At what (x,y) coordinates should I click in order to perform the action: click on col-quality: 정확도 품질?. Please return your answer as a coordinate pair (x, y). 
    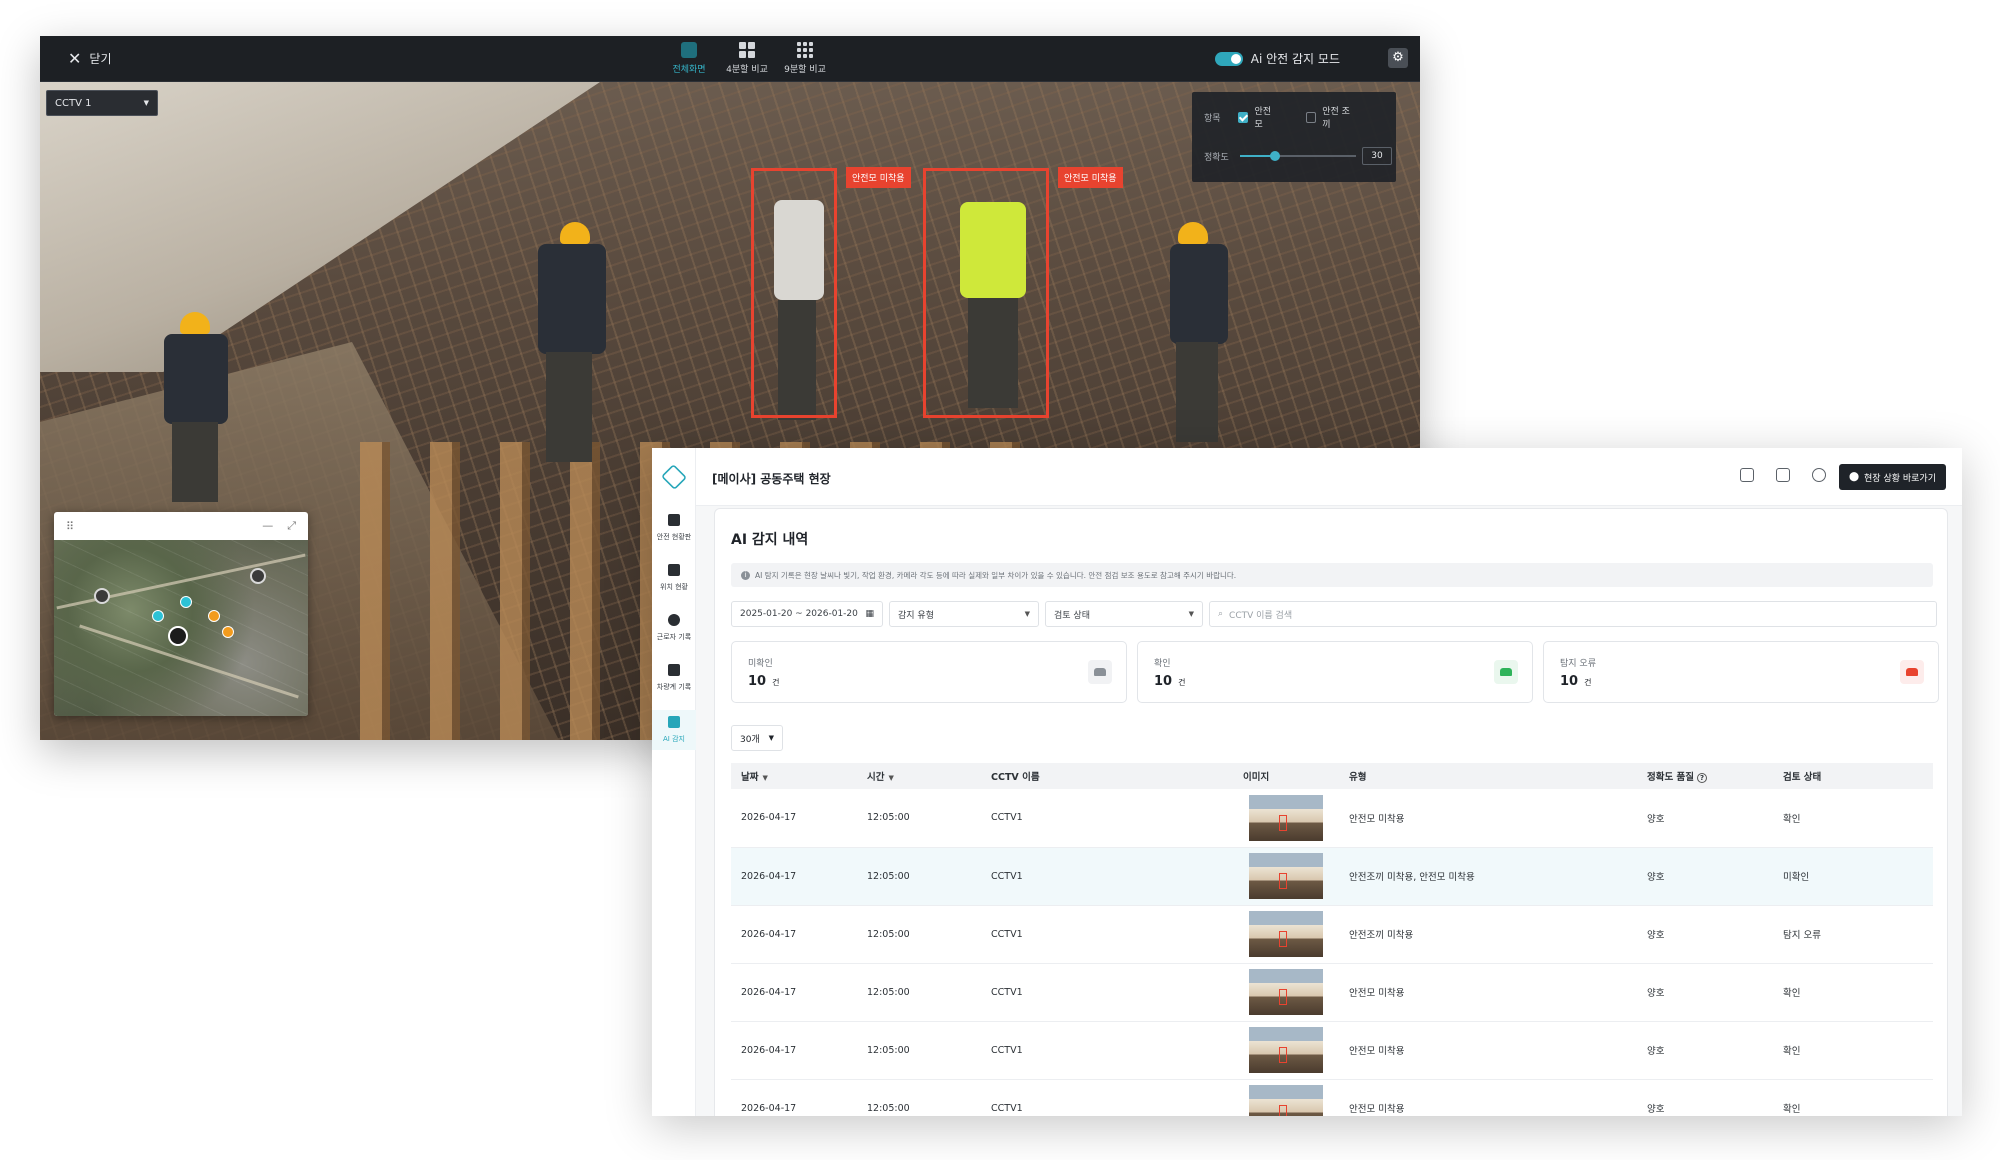
    Looking at the image, I should click on (1705, 776).